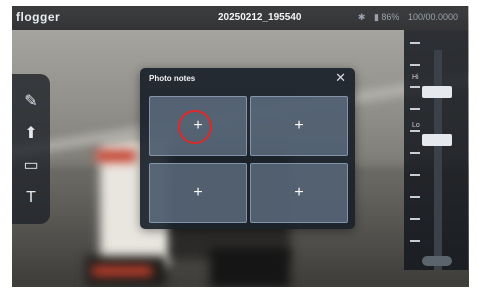 This screenshot has width=477, height=293. What do you see at coordinates (437, 92) in the screenshot?
I see `gauge-high-readout` at bounding box center [437, 92].